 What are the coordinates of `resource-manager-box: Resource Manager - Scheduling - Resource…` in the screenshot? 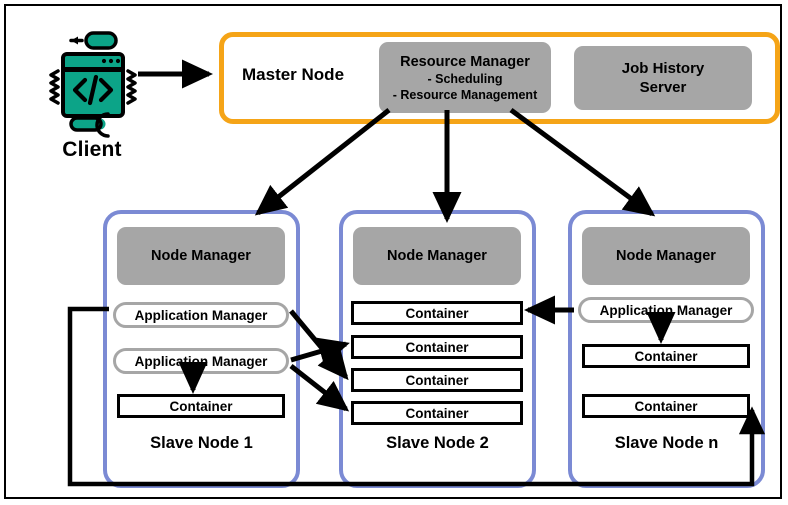 It's located at (465, 77).